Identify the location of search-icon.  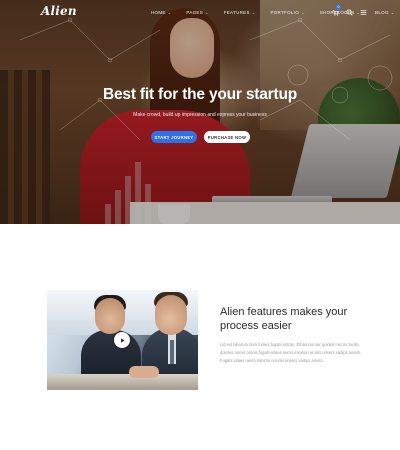
(349, 12).